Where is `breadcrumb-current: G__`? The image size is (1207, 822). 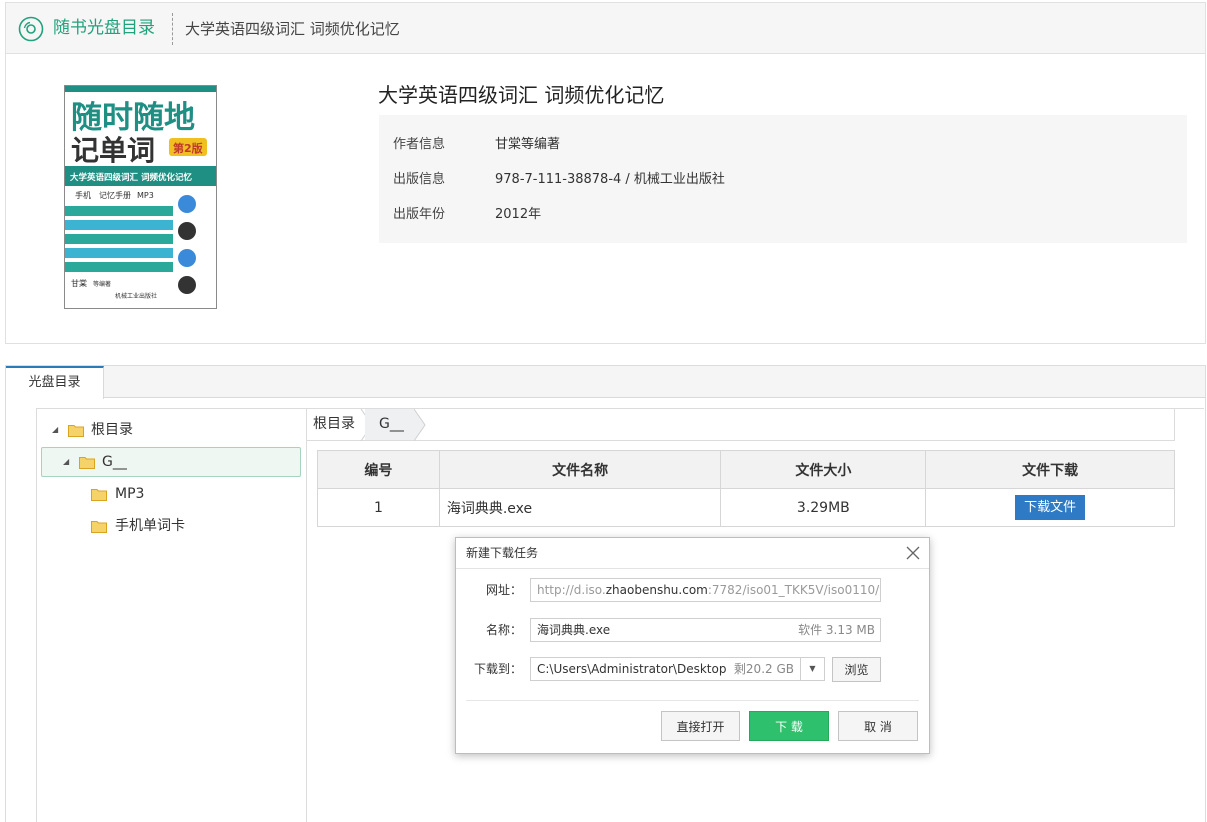
breadcrumb-current: G__ is located at coordinates (390, 424).